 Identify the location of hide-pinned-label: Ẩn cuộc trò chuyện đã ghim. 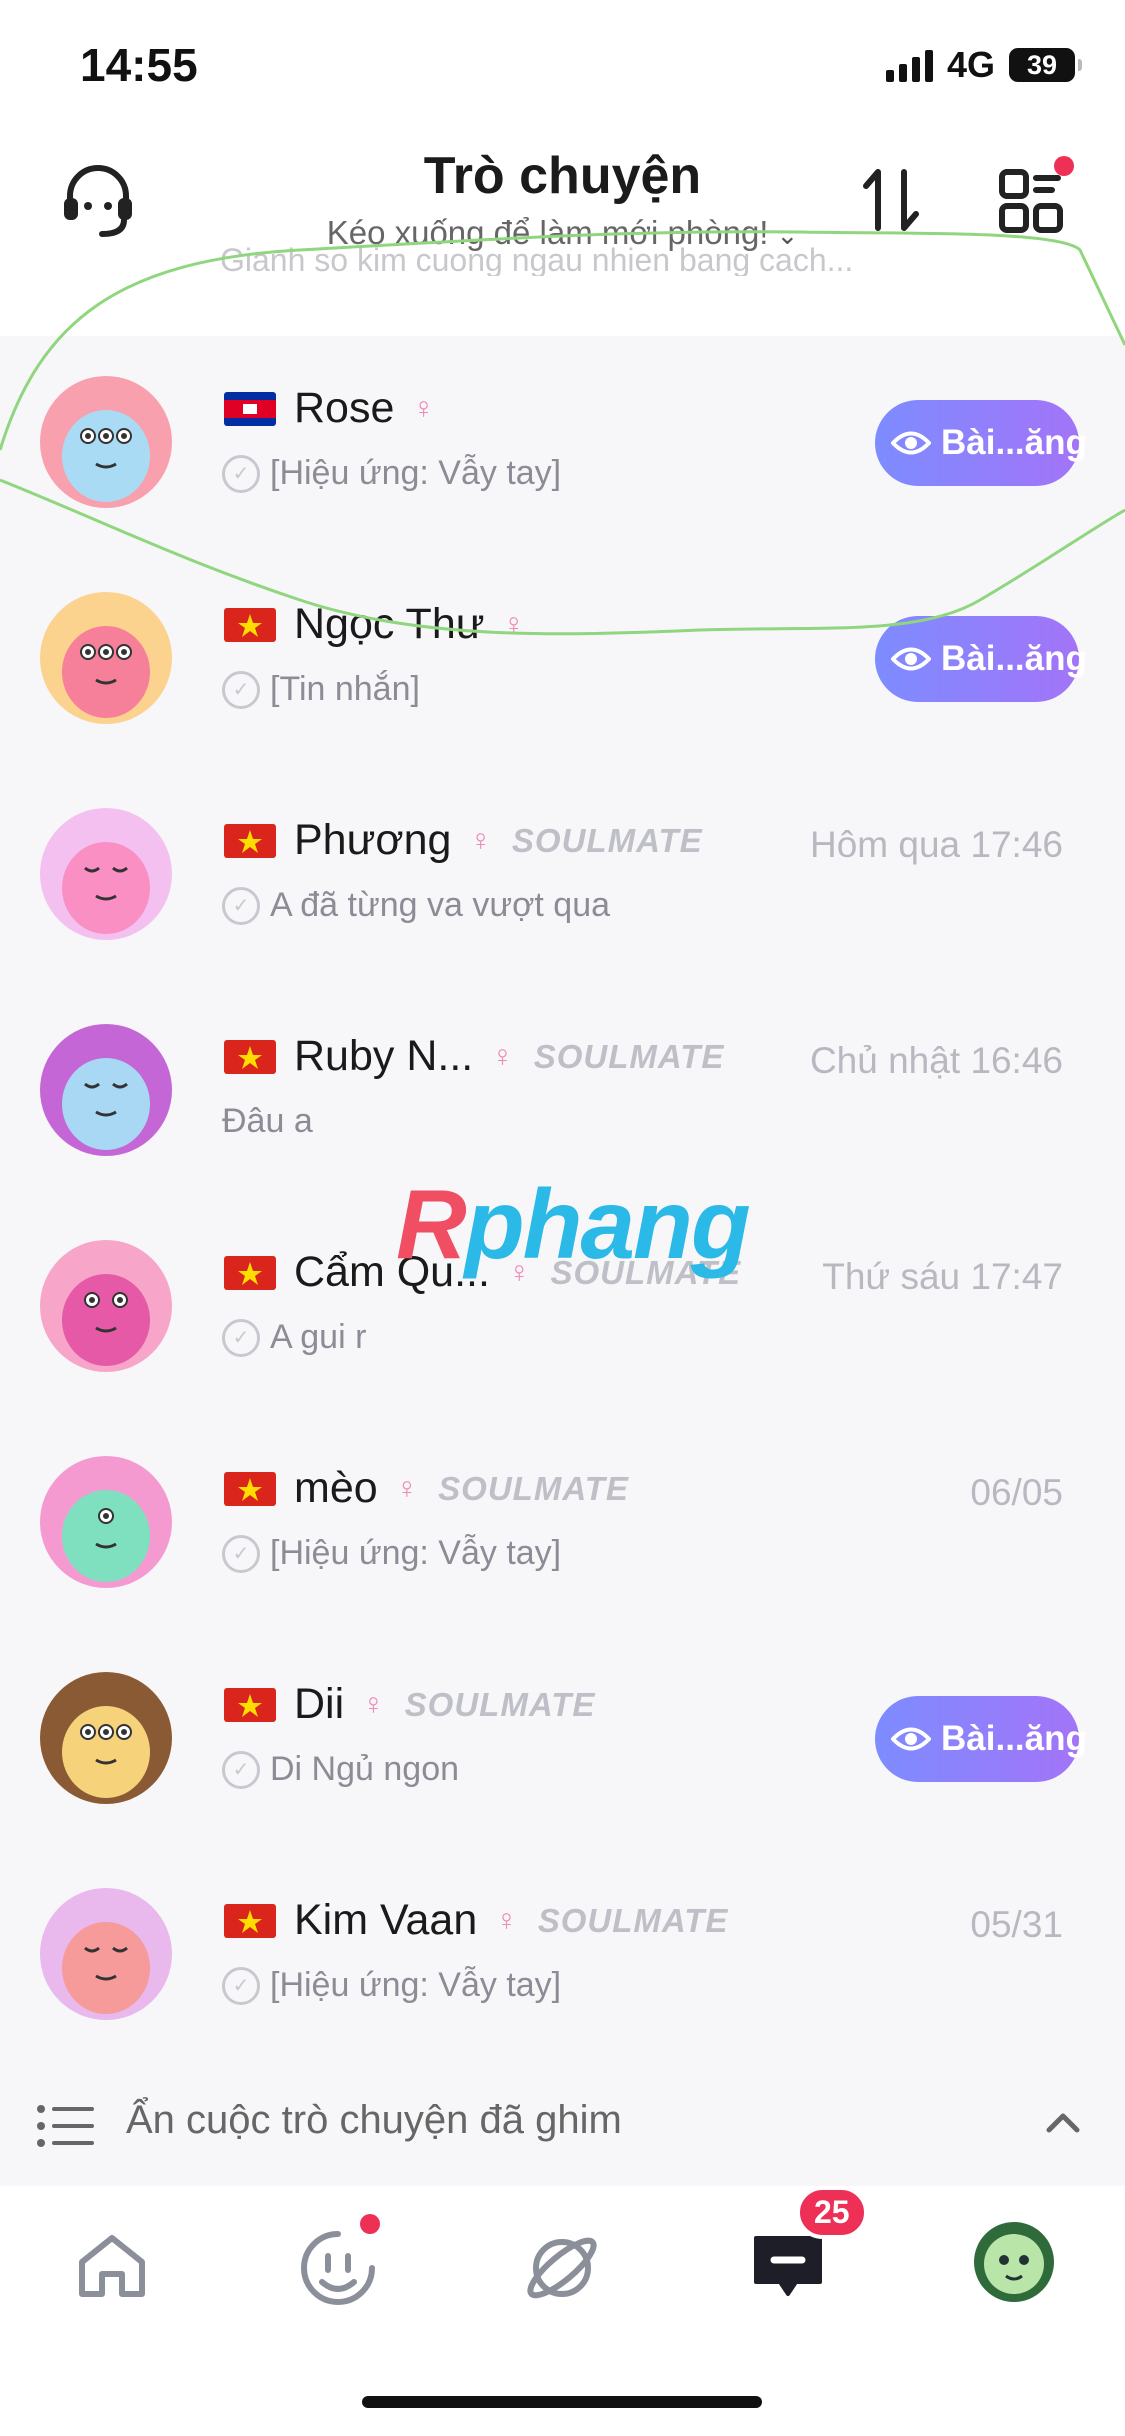
(374, 2120).